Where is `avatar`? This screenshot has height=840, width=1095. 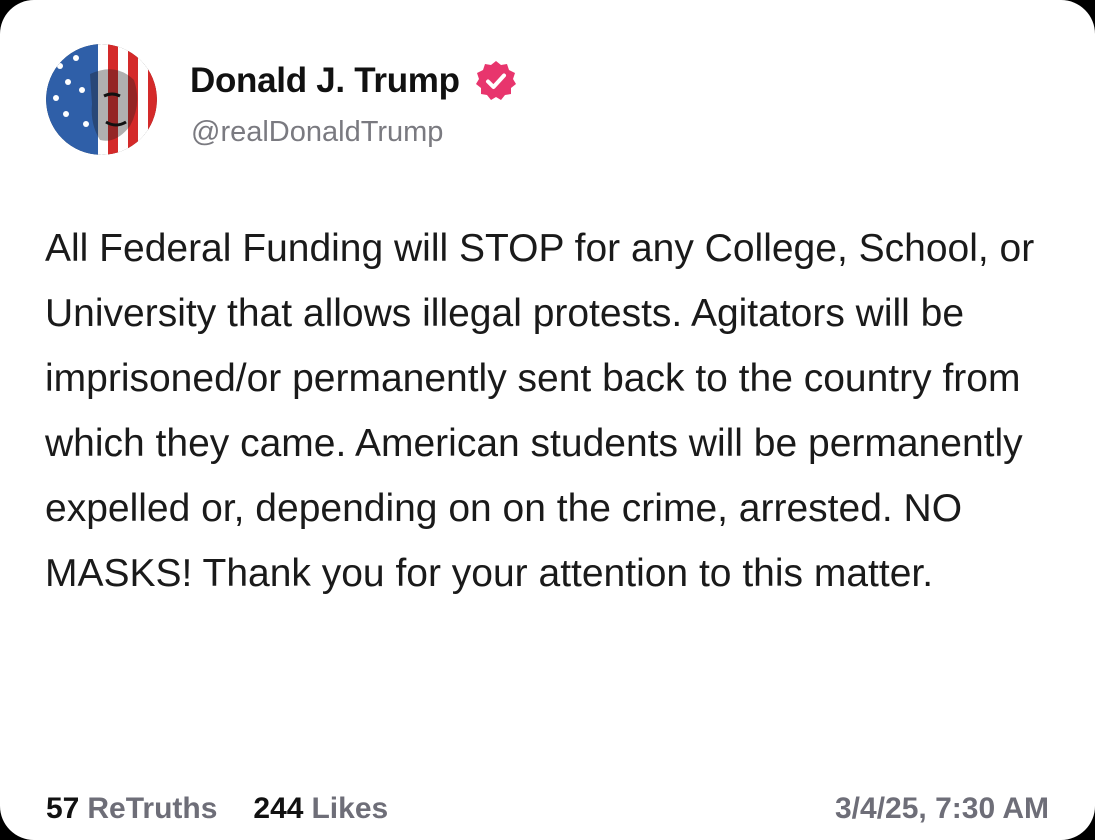
avatar is located at coordinates (101, 99).